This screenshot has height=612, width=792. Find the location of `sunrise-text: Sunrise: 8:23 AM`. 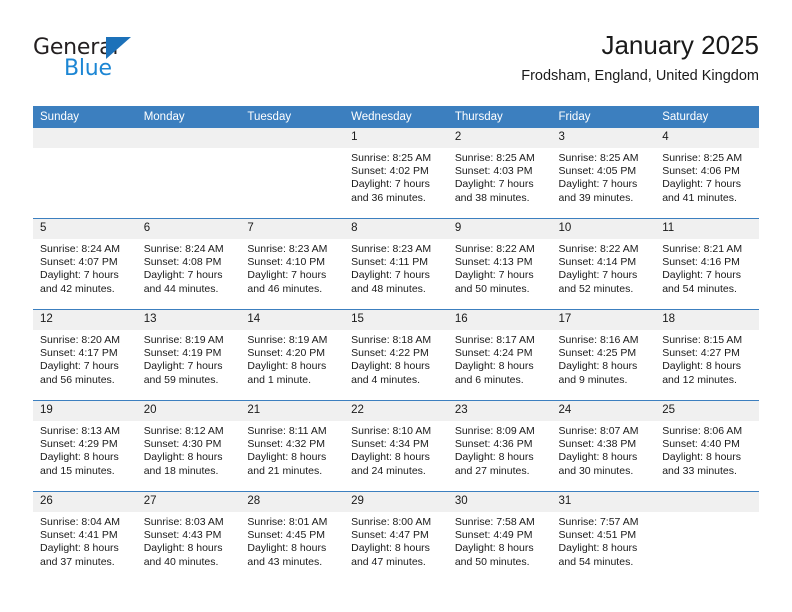

sunrise-text: Sunrise: 8:23 AM is located at coordinates (287, 249).